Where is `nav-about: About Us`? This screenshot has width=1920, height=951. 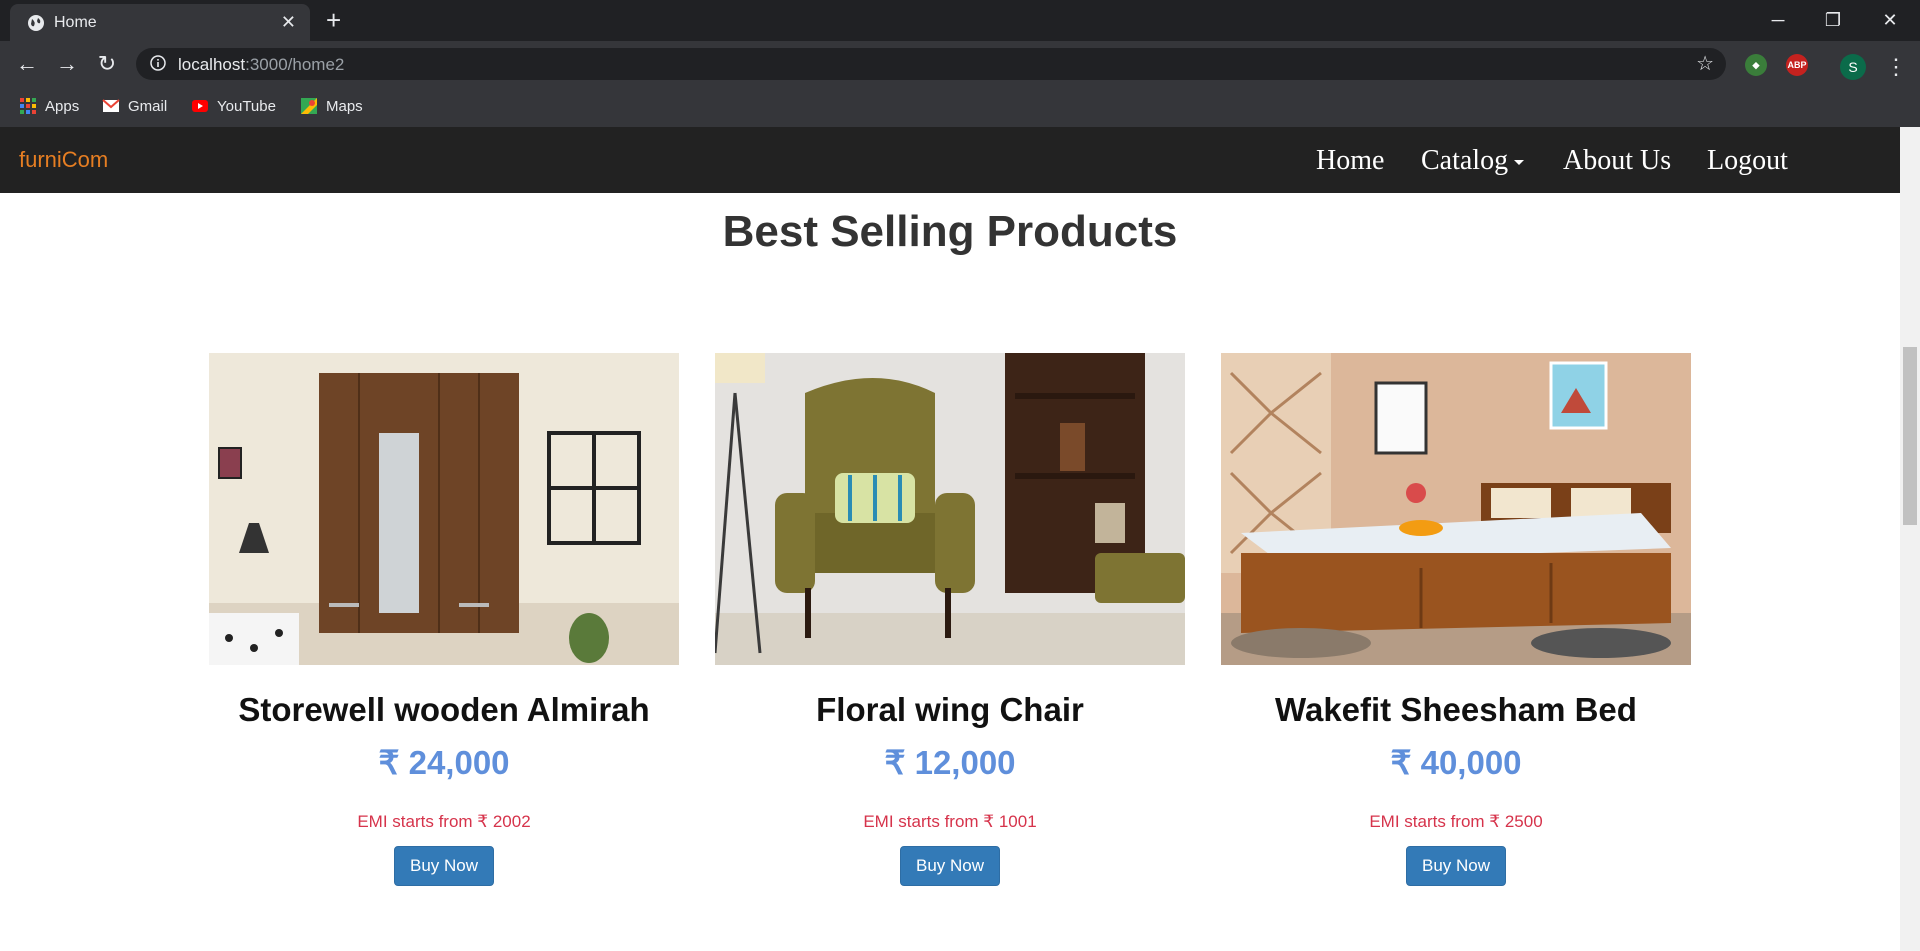
nav-about: About Us is located at coordinates (1617, 161).